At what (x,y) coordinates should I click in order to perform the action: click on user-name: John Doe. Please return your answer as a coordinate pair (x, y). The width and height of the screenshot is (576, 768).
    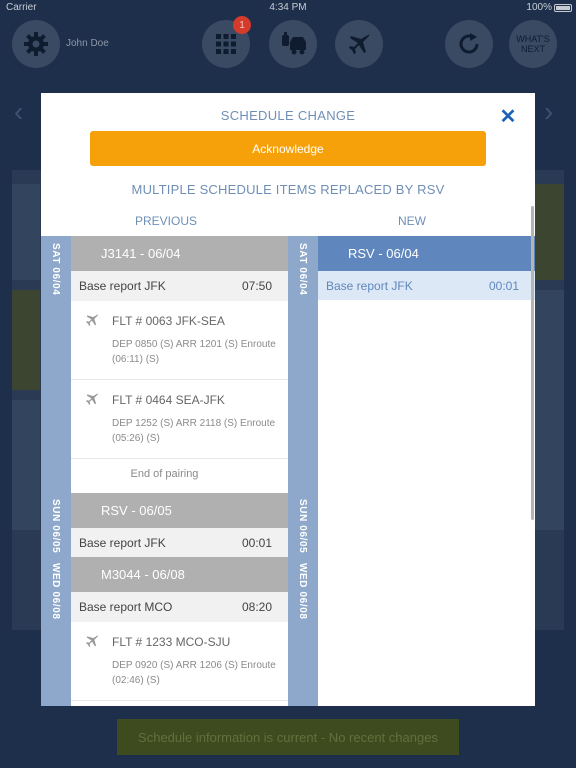
    Looking at the image, I should click on (87, 43).